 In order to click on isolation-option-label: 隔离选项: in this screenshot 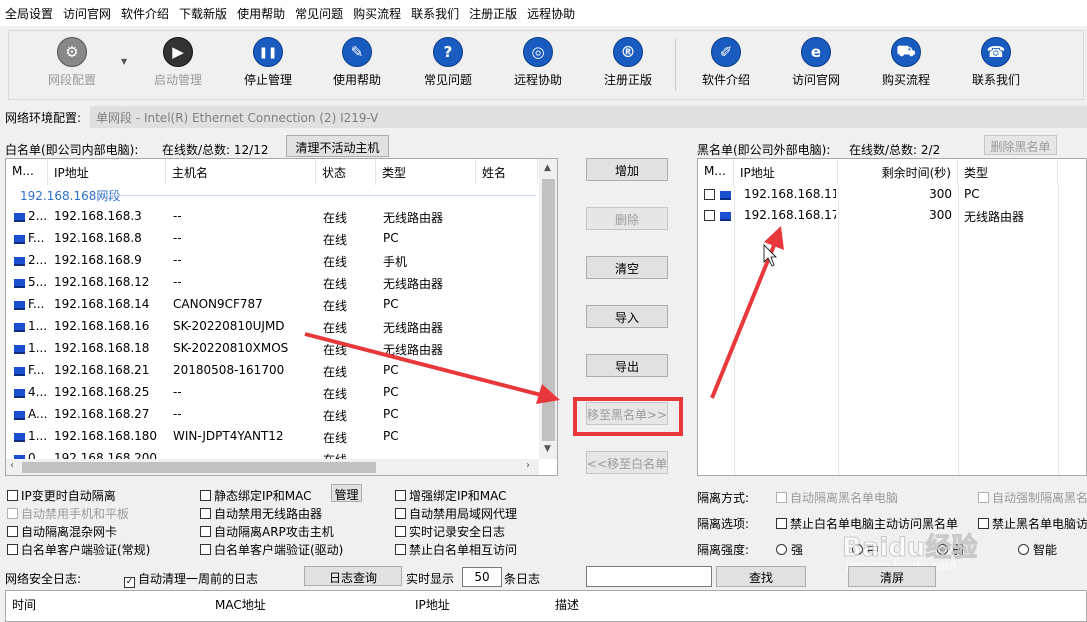, I will do `click(723, 524)`.